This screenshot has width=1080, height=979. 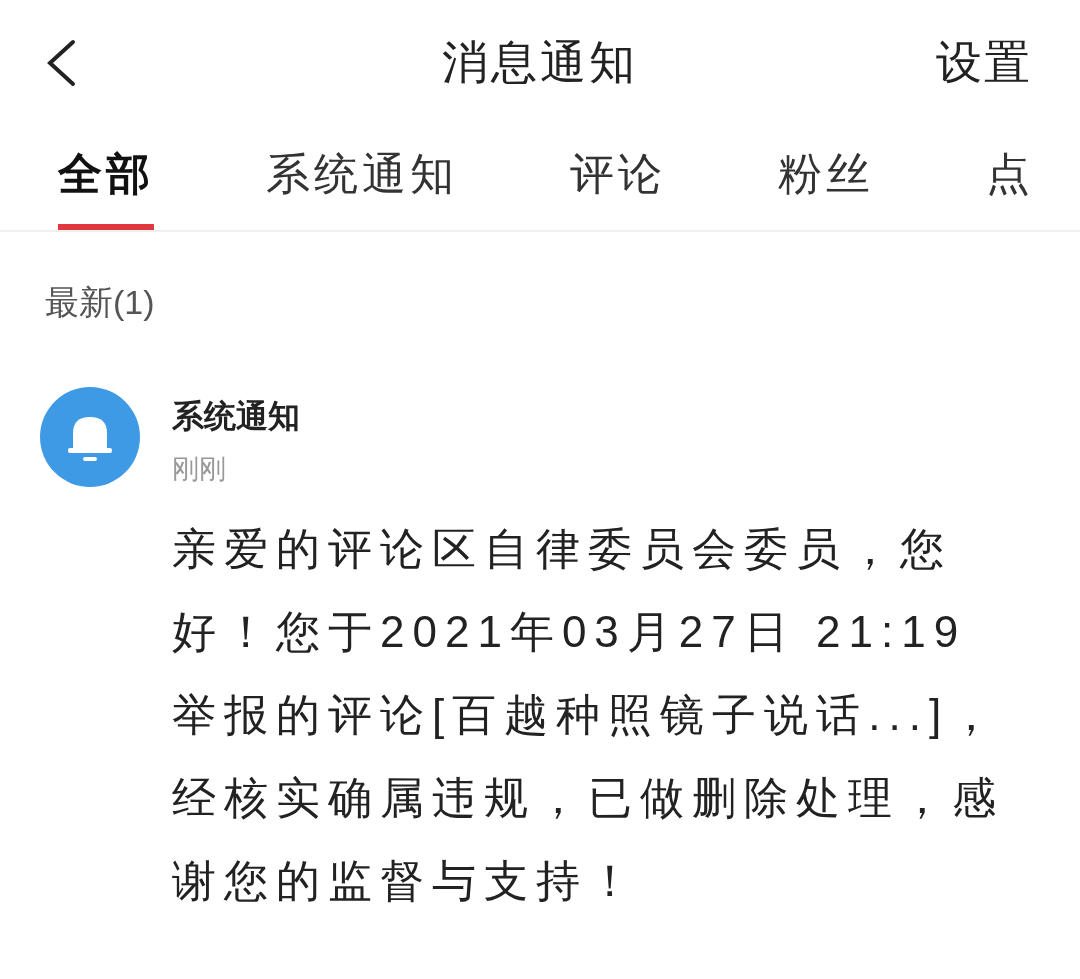 What do you see at coordinates (618, 177) in the screenshot?
I see `tab: 评论` at bounding box center [618, 177].